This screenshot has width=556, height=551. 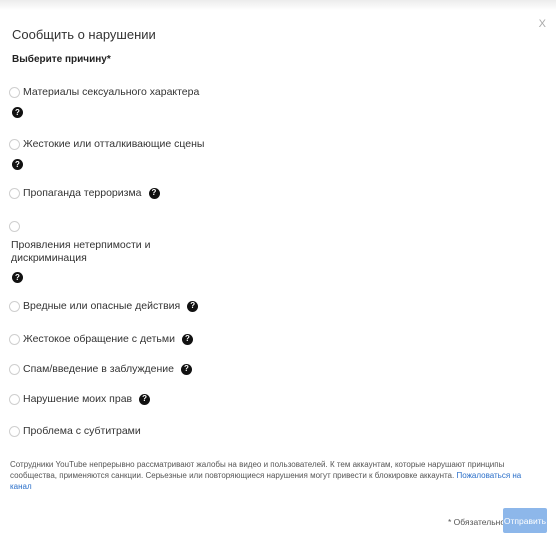 I want to click on option-violent-content: Жестокие или отталкивающие сцены, so click(x=106, y=144).